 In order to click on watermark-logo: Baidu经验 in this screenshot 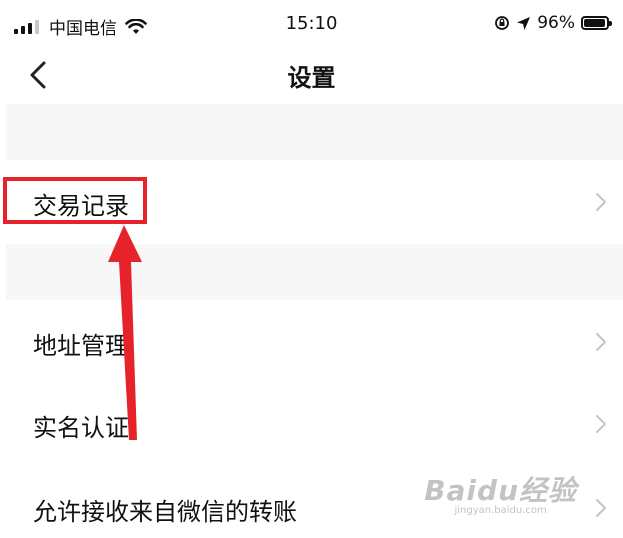, I will do `click(500, 490)`.